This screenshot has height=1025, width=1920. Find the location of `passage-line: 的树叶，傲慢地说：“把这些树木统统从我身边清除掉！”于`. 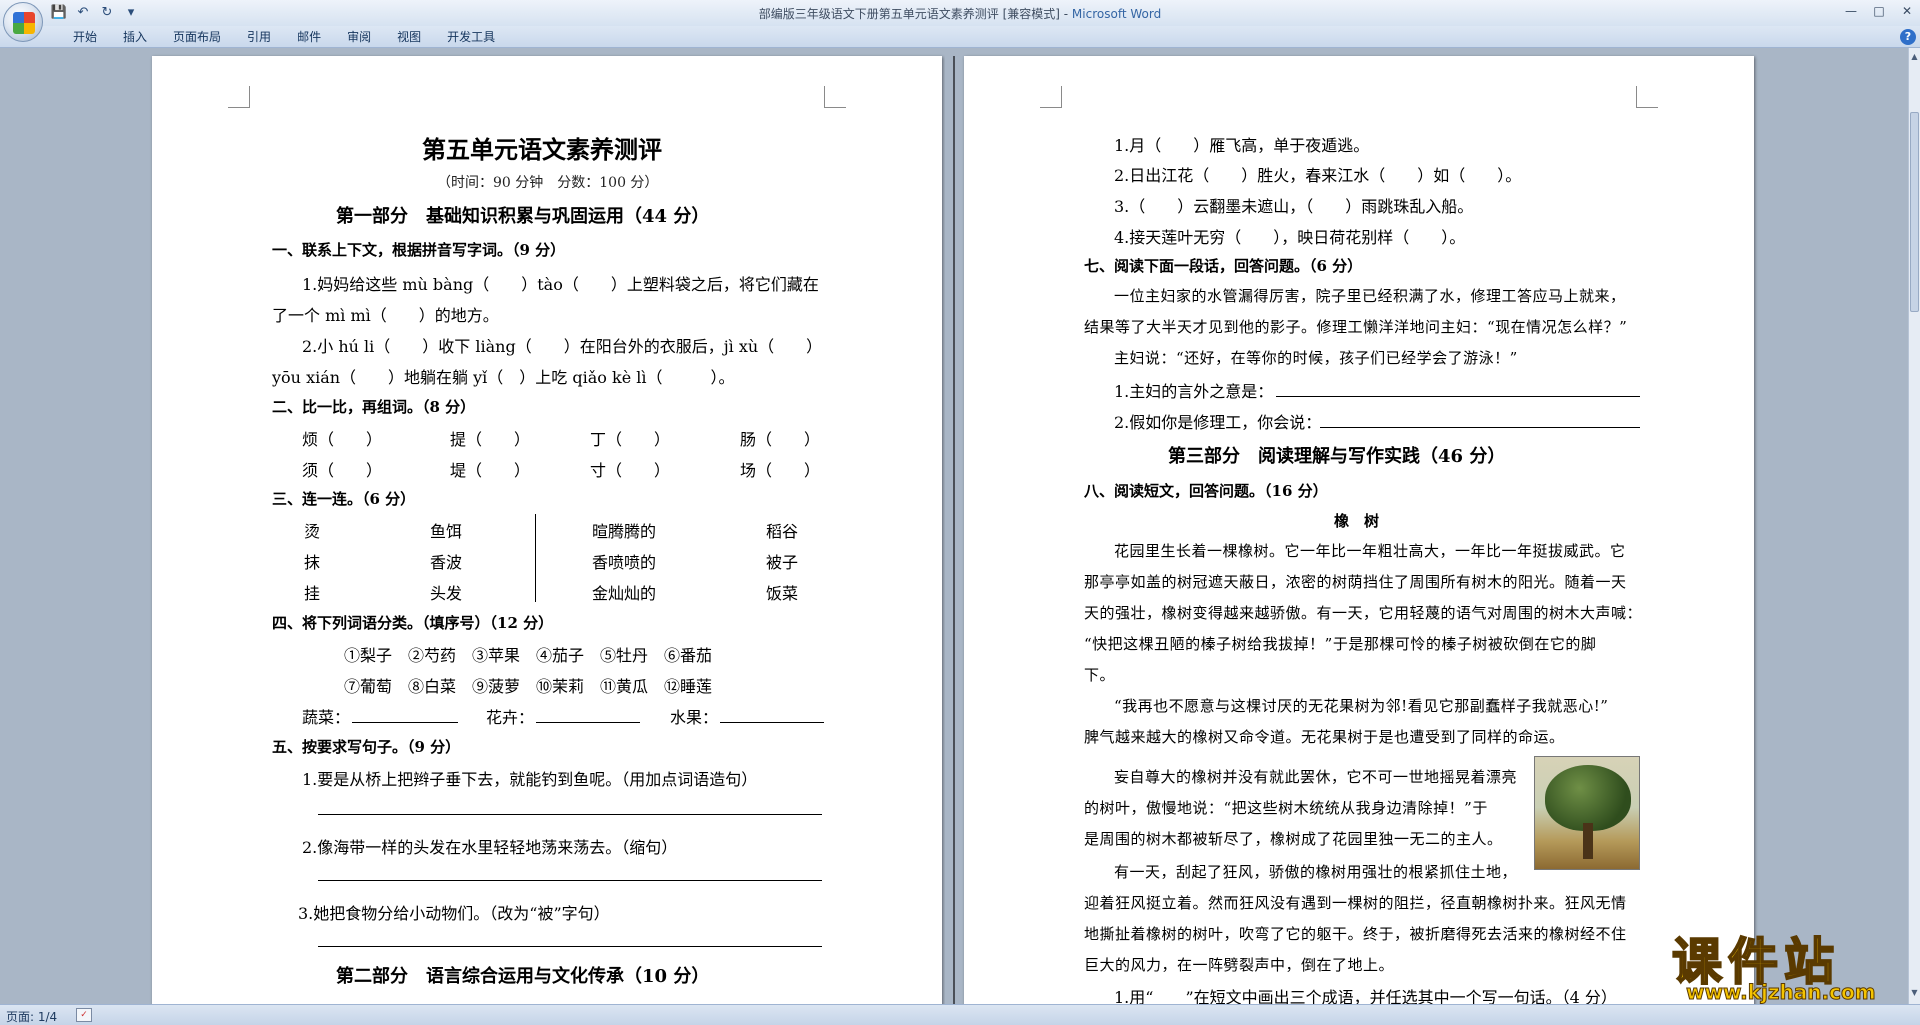

passage-line: 的树叶，傲慢地说：“把这些树木统统从我身边清除掉！”于 is located at coordinates (1286, 808).